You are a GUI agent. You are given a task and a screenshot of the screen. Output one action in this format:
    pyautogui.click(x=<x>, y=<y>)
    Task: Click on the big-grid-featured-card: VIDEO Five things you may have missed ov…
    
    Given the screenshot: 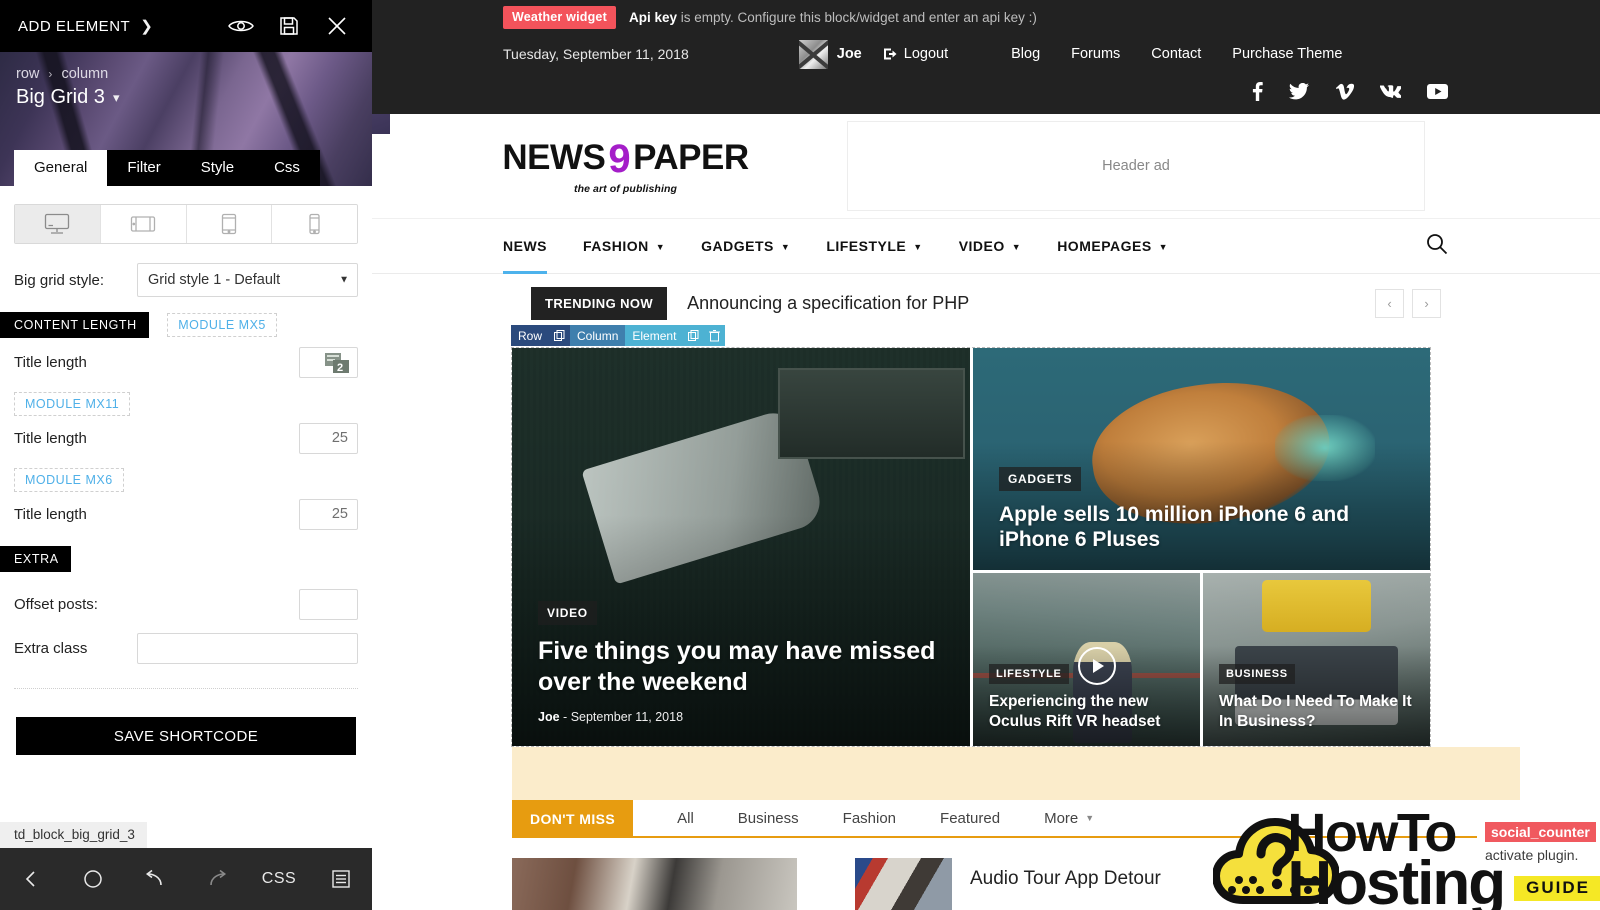 What is the action you would take?
    pyautogui.click(x=741, y=547)
    